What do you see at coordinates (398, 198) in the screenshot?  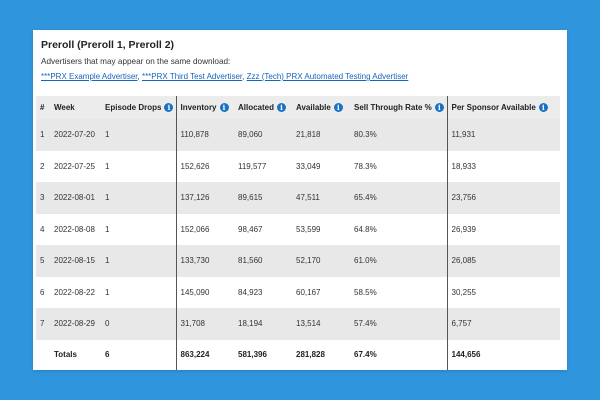 I see `cell-sell-through-rate: 65.4%` at bounding box center [398, 198].